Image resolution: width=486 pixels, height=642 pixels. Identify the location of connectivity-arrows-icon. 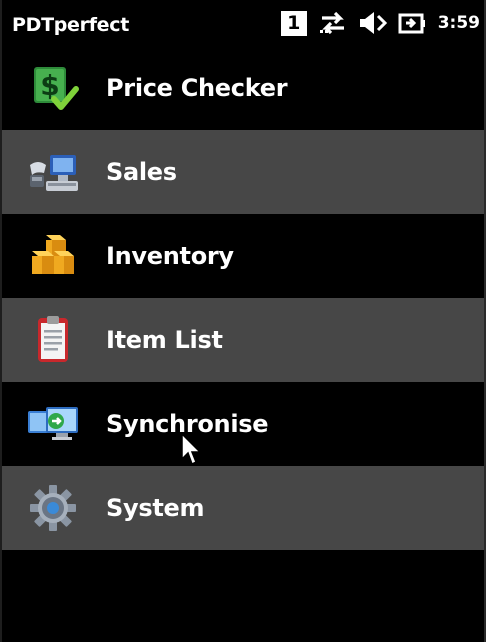
(333, 23).